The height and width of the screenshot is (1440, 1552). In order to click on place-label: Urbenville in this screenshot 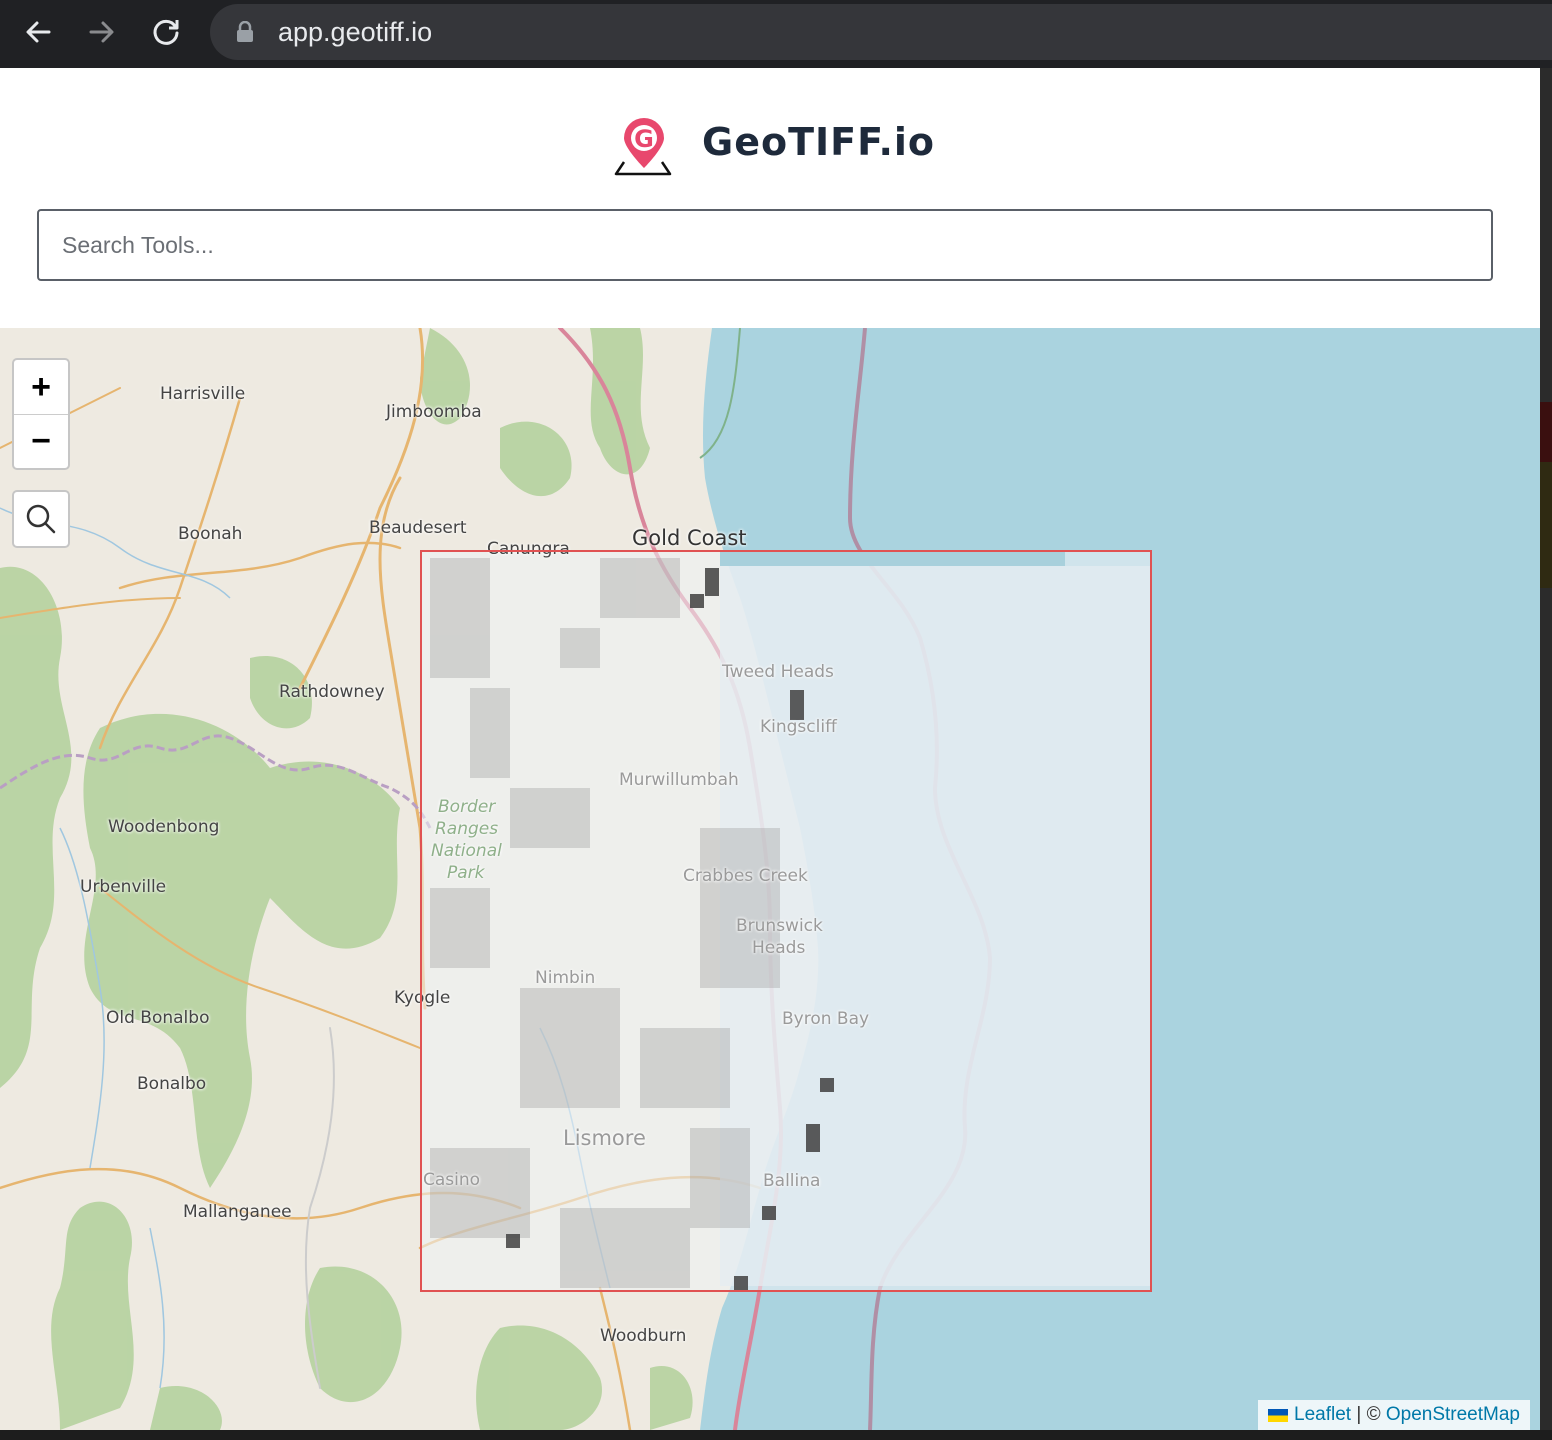, I will do `click(123, 887)`.